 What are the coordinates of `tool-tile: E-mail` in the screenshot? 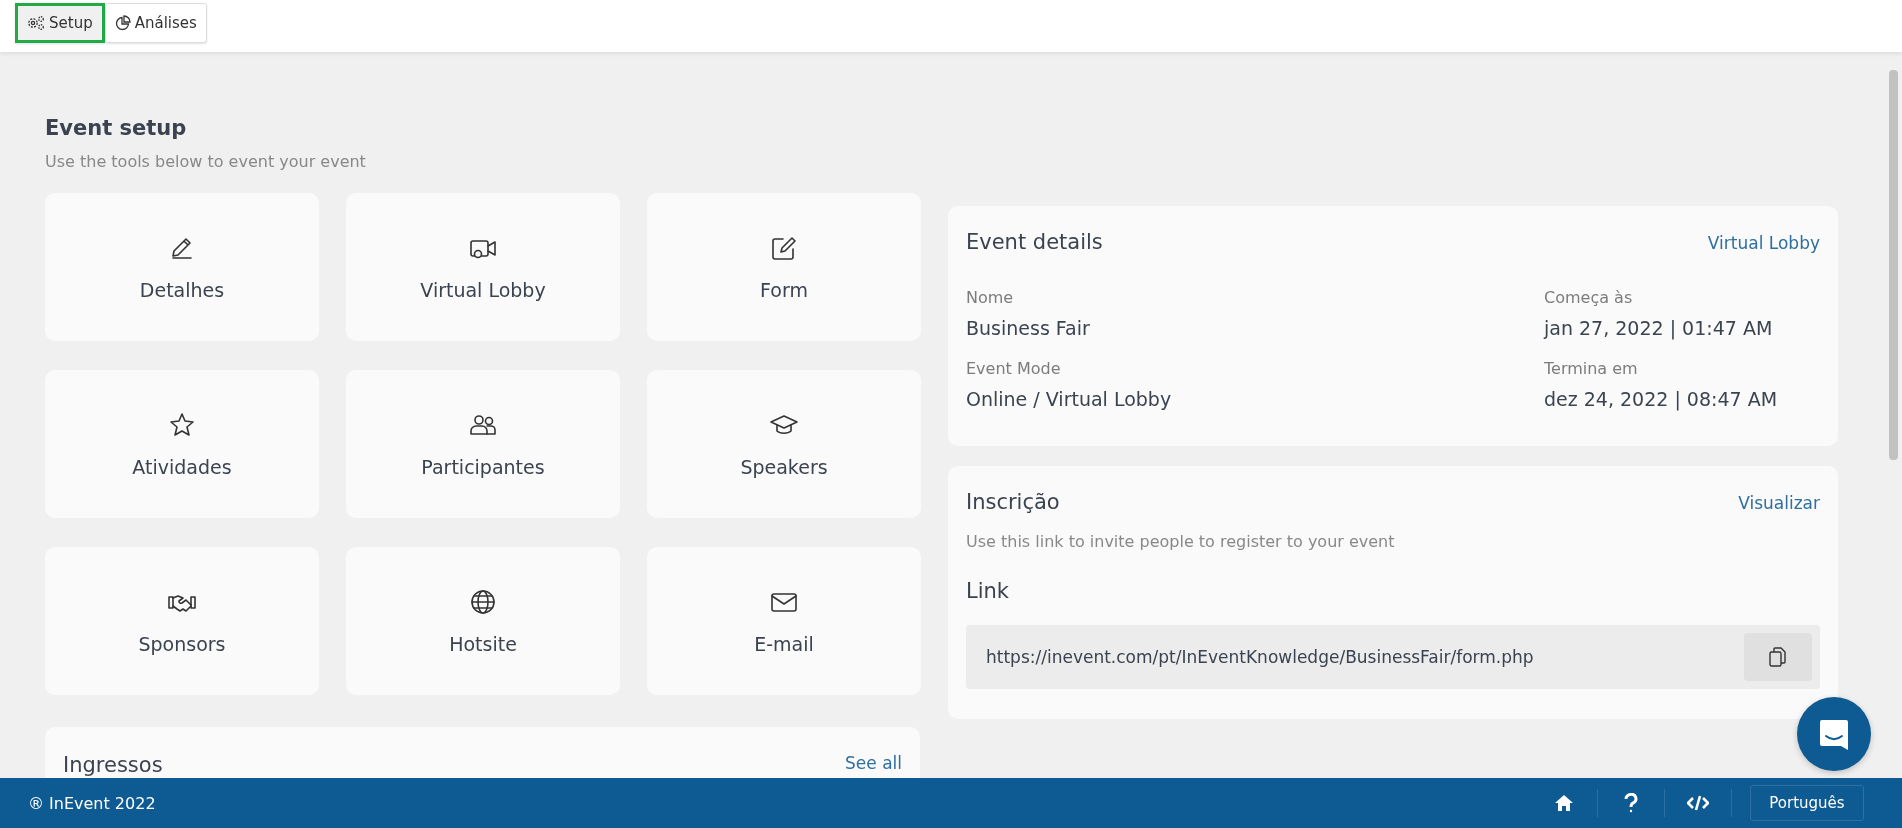 It's located at (784, 621).